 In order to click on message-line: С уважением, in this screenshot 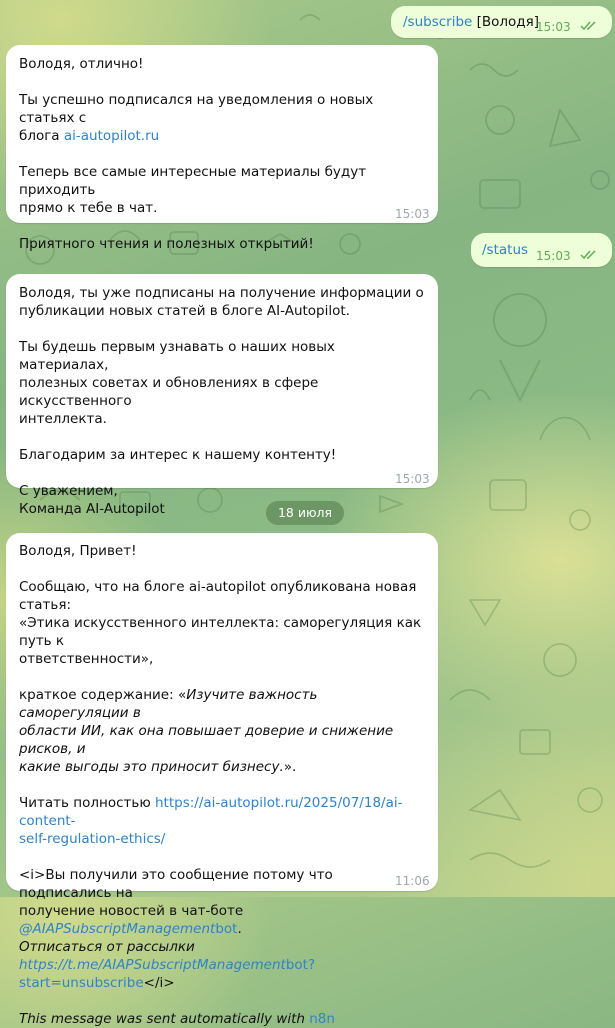, I will do `click(68, 491)`.